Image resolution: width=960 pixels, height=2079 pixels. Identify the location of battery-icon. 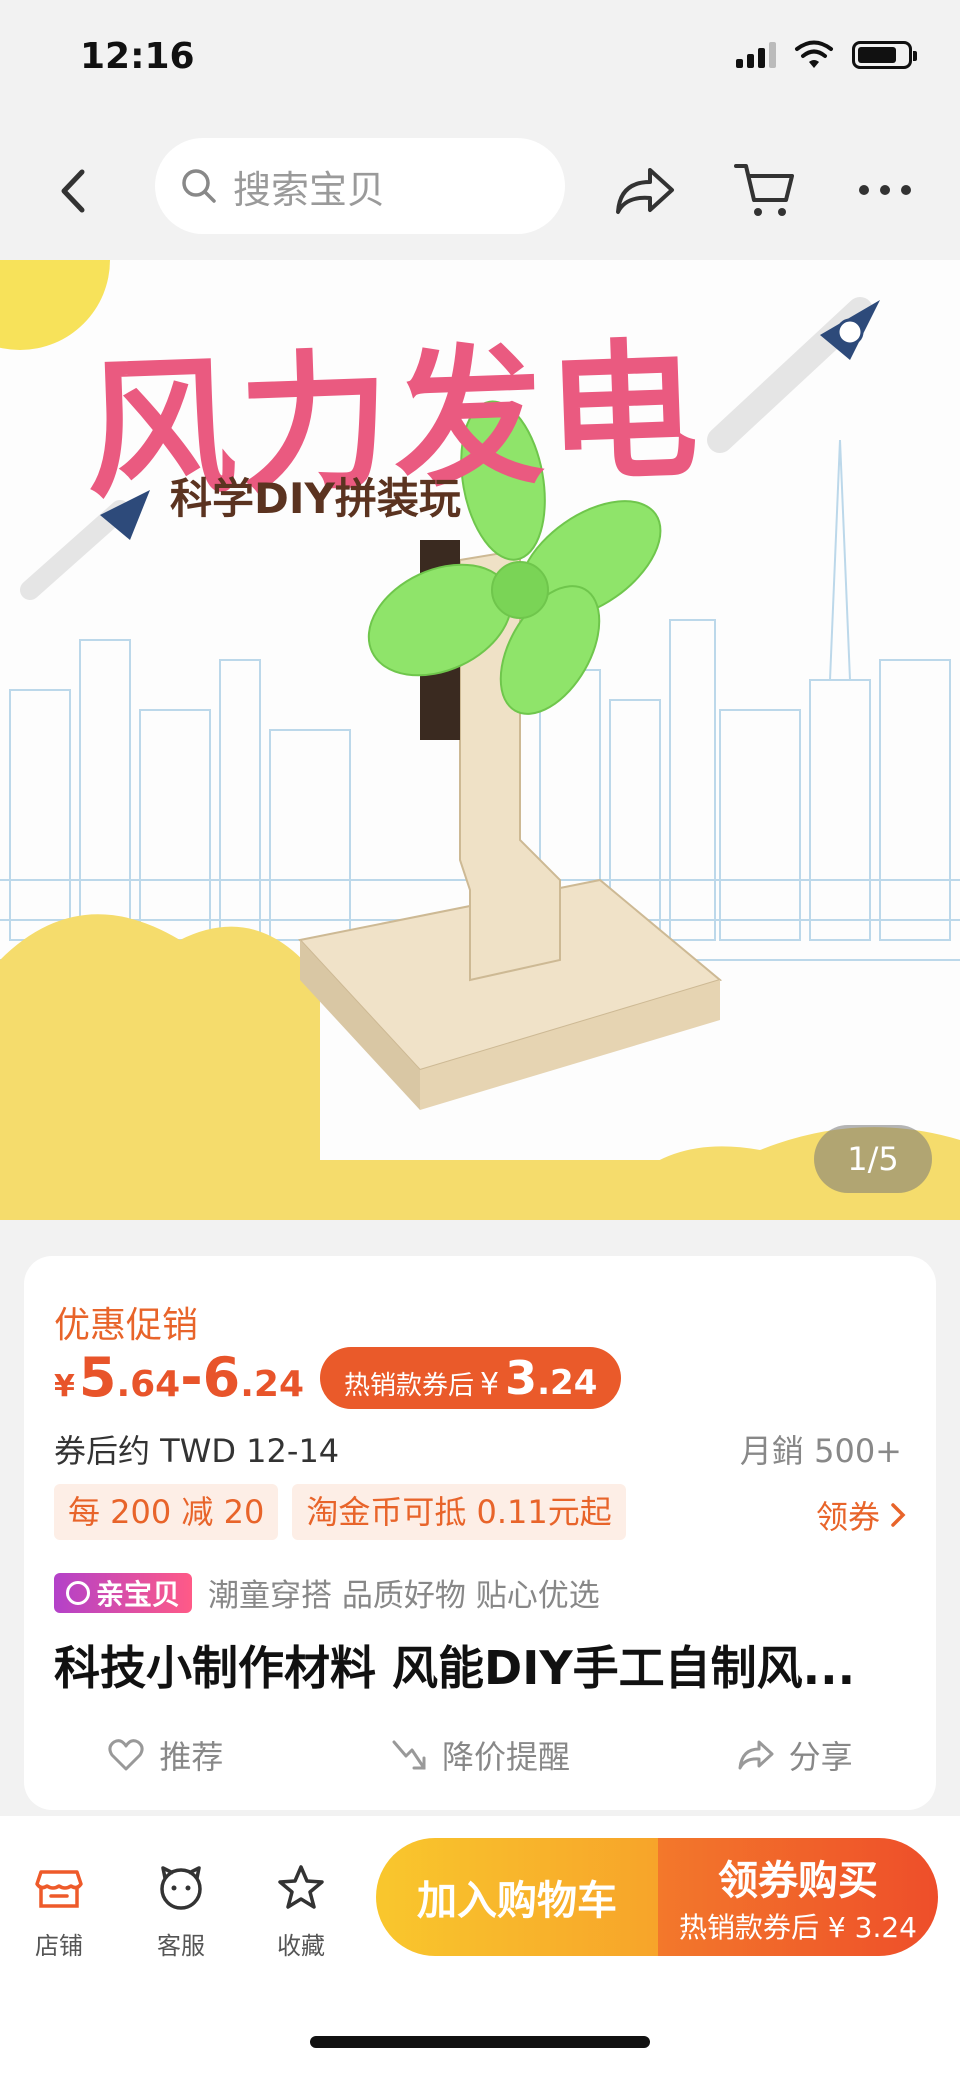
(884, 55).